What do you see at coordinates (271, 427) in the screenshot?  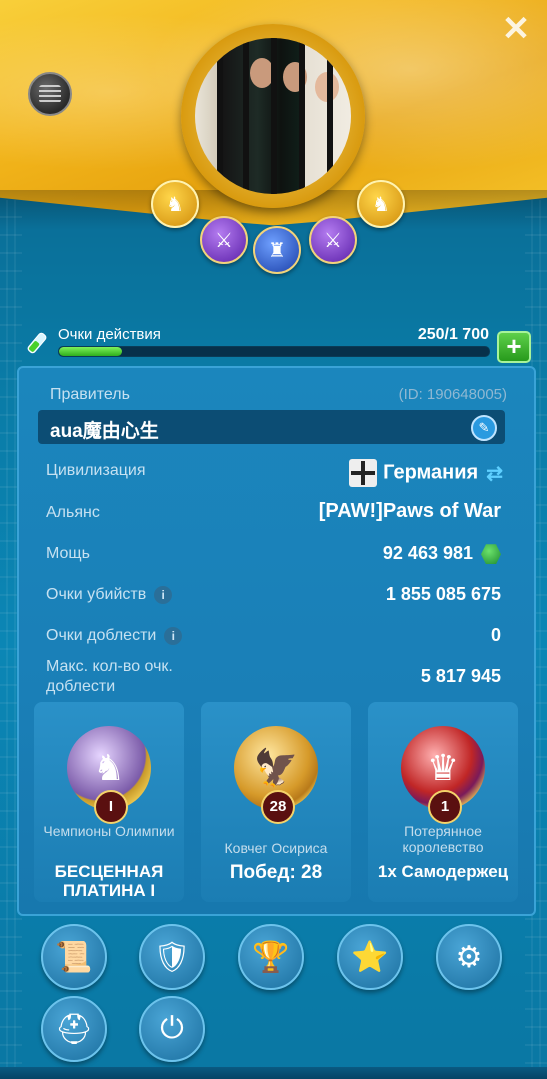 I see `name-box: aua魔由心生 ✎` at bounding box center [271, 427].